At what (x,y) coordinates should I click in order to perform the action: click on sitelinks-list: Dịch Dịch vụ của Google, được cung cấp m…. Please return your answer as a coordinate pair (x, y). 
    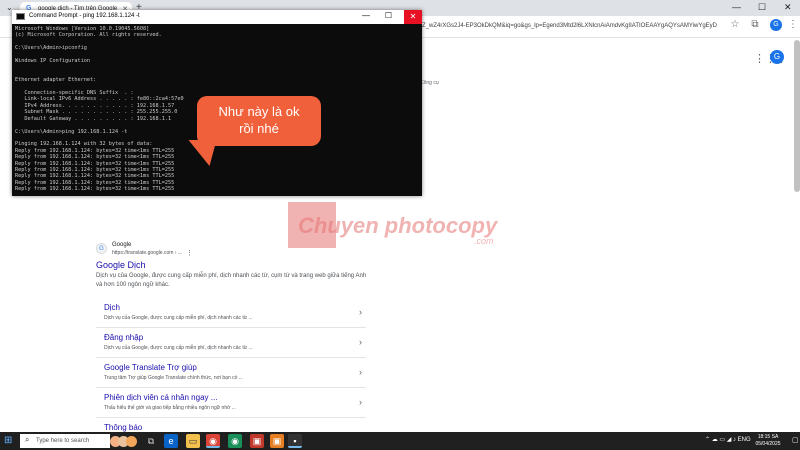
    Looking at the image, I should click on (231, 373).